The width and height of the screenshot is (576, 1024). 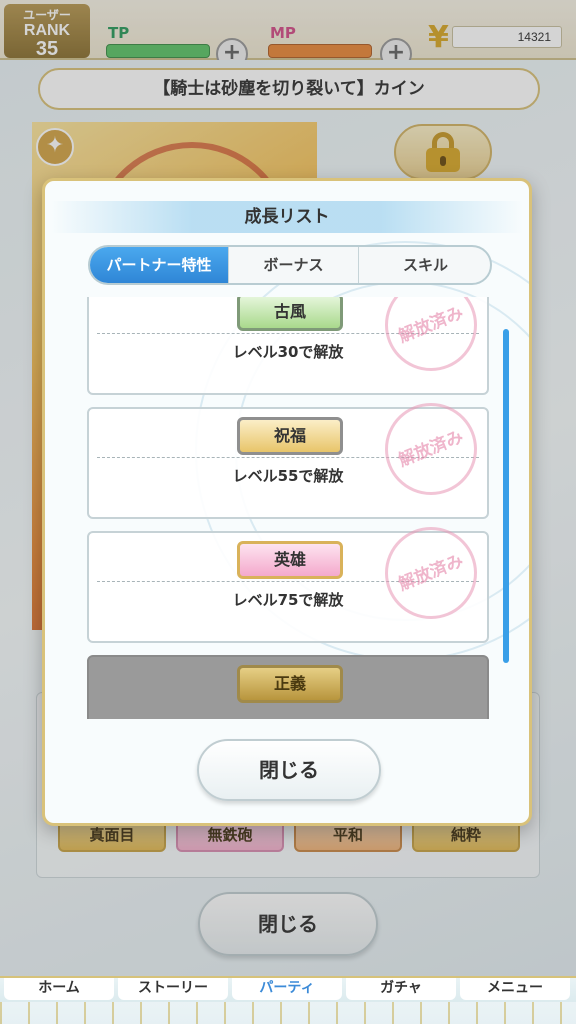 What do you see at coordinates (290, 436) in the screenshot?
I see `trait-badge: 祝福` at bounding box center [290, 436].